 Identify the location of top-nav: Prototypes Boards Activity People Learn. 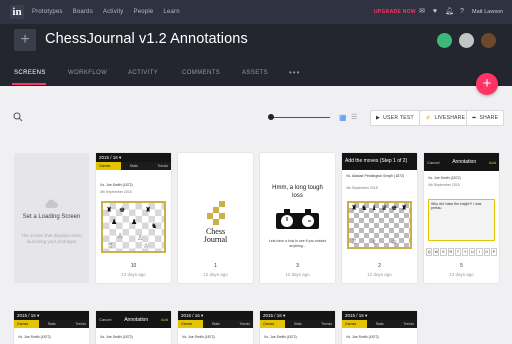
(106, 12).